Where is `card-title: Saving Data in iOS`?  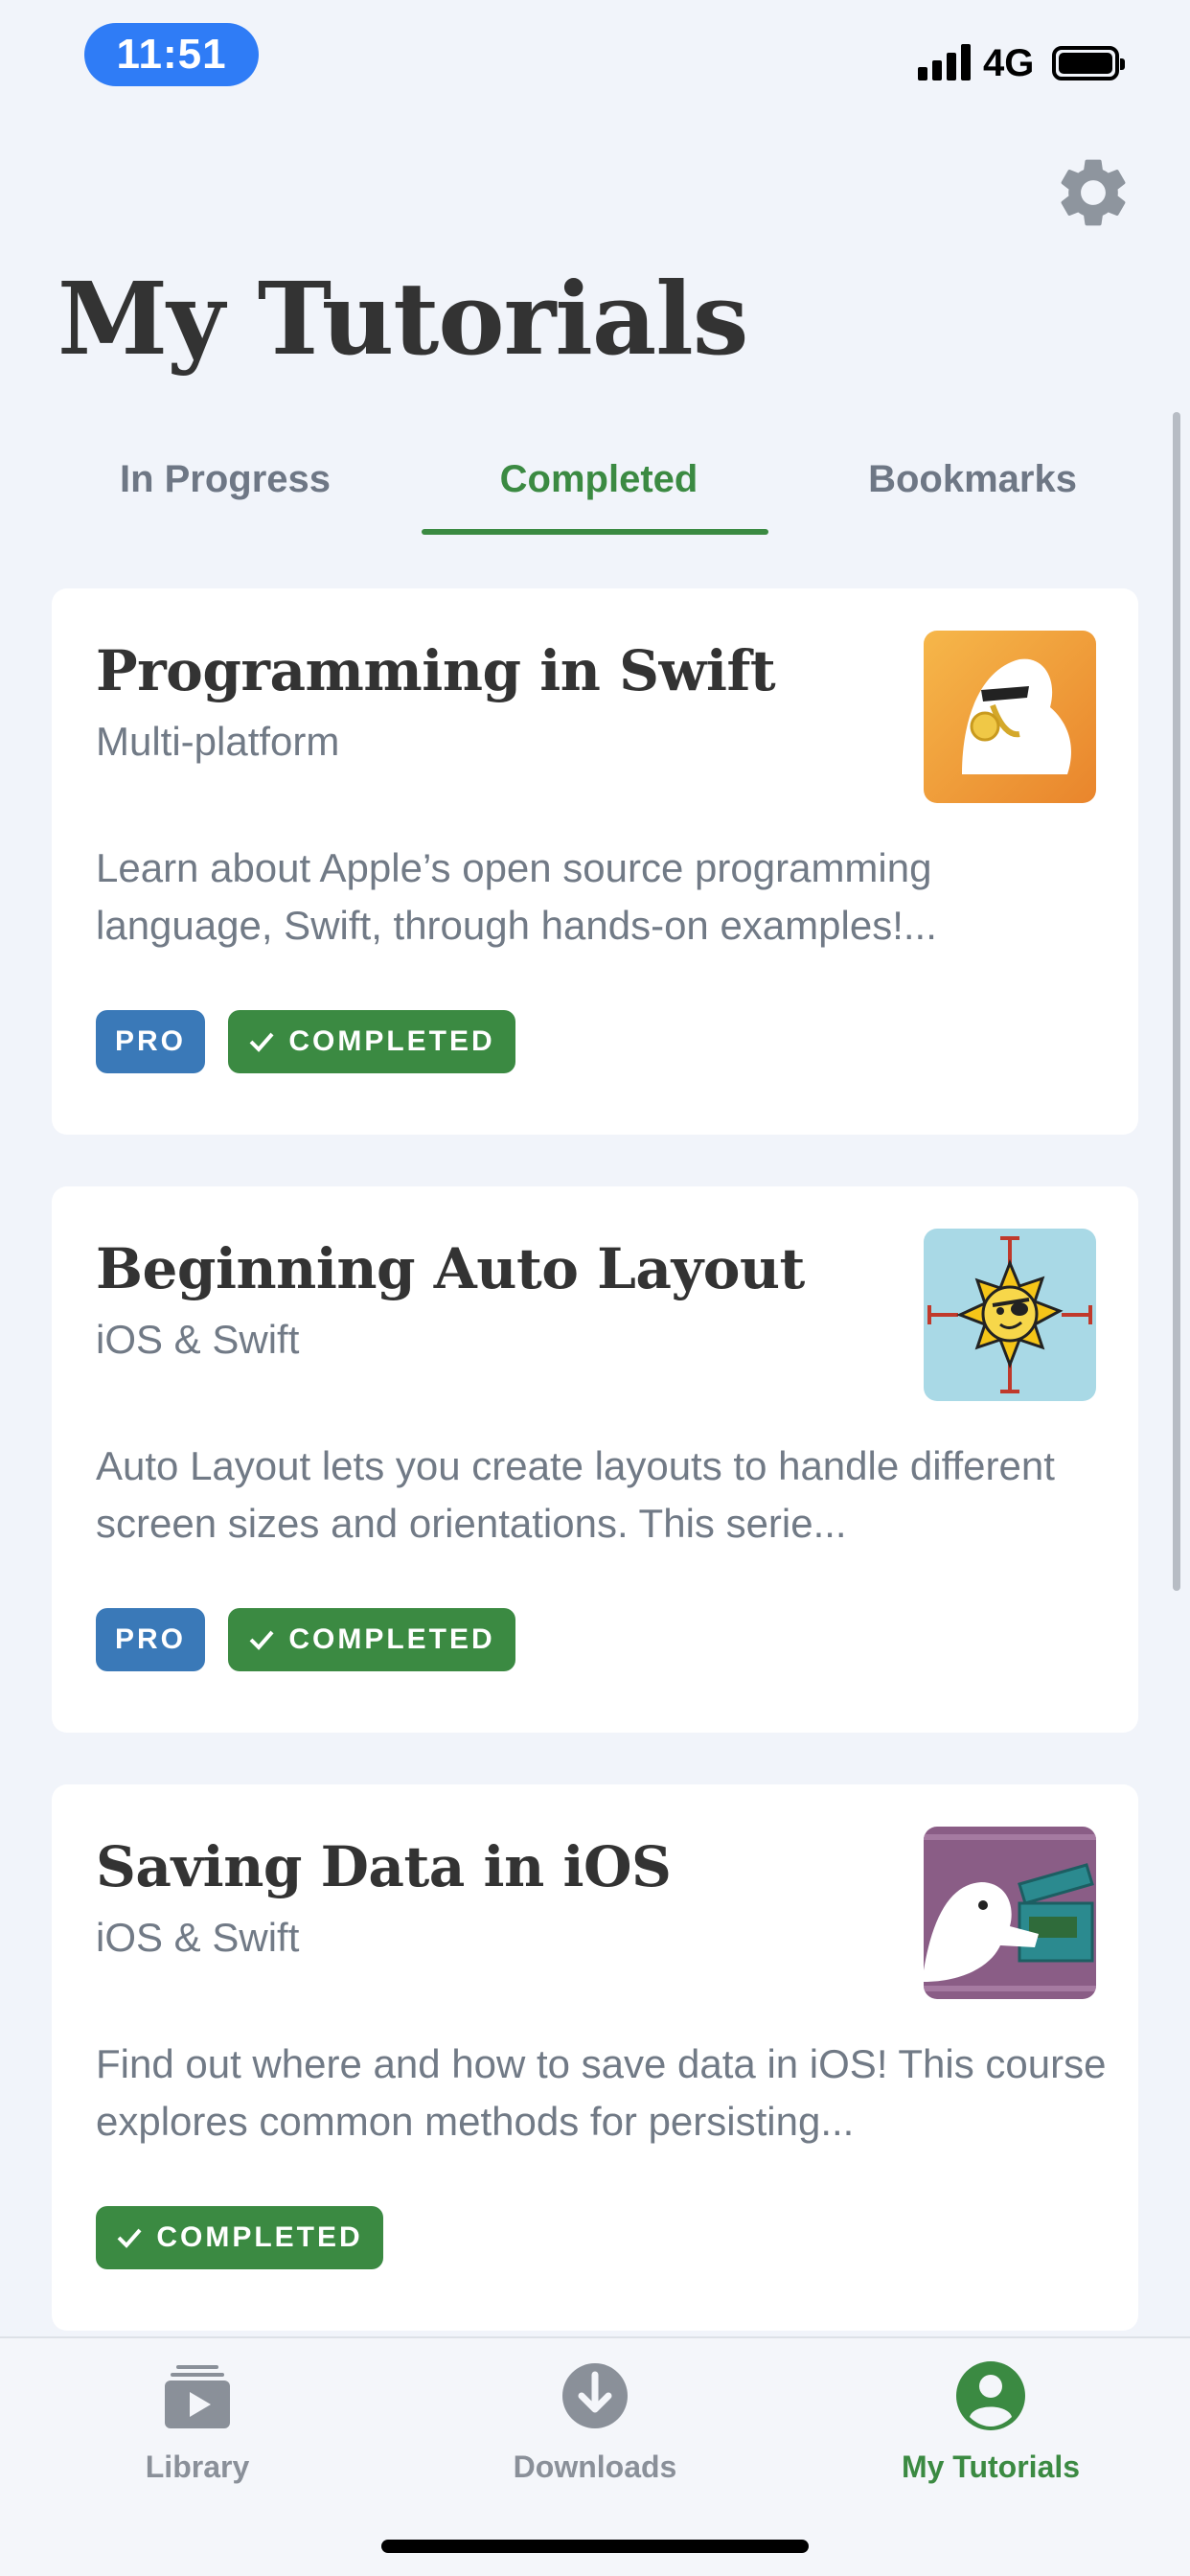
card-title: Saving Data in iOS is located at coordinates (384, 1866).